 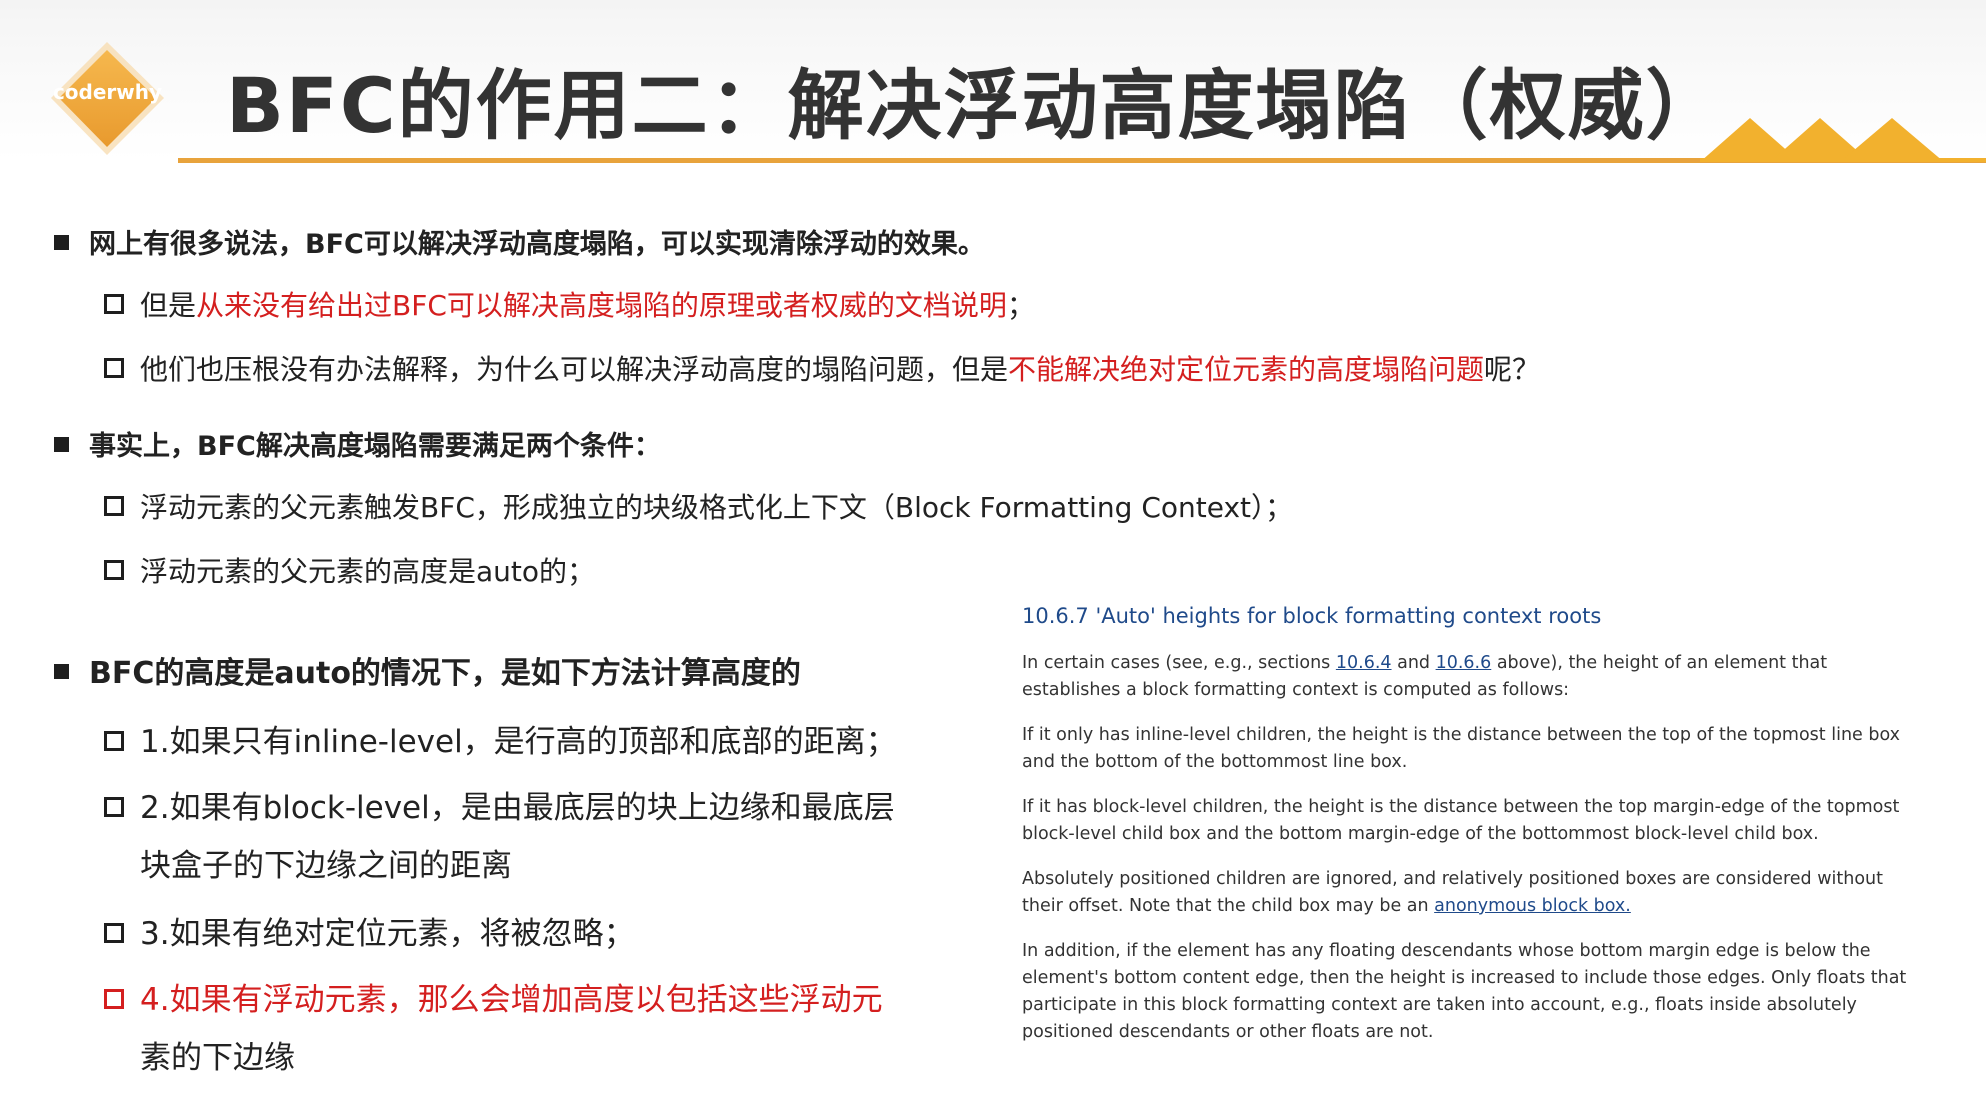 I want to click on bullet-3-sub-1: 1.如果只有inline-level，是行高的顶部和底部的距离；, so click(x=500, y=738).